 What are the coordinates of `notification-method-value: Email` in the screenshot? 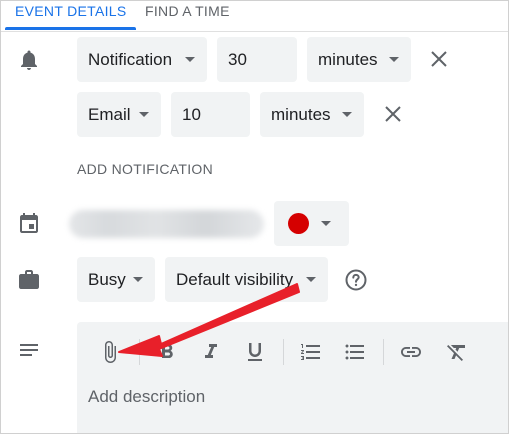 It's located at (109, 114).